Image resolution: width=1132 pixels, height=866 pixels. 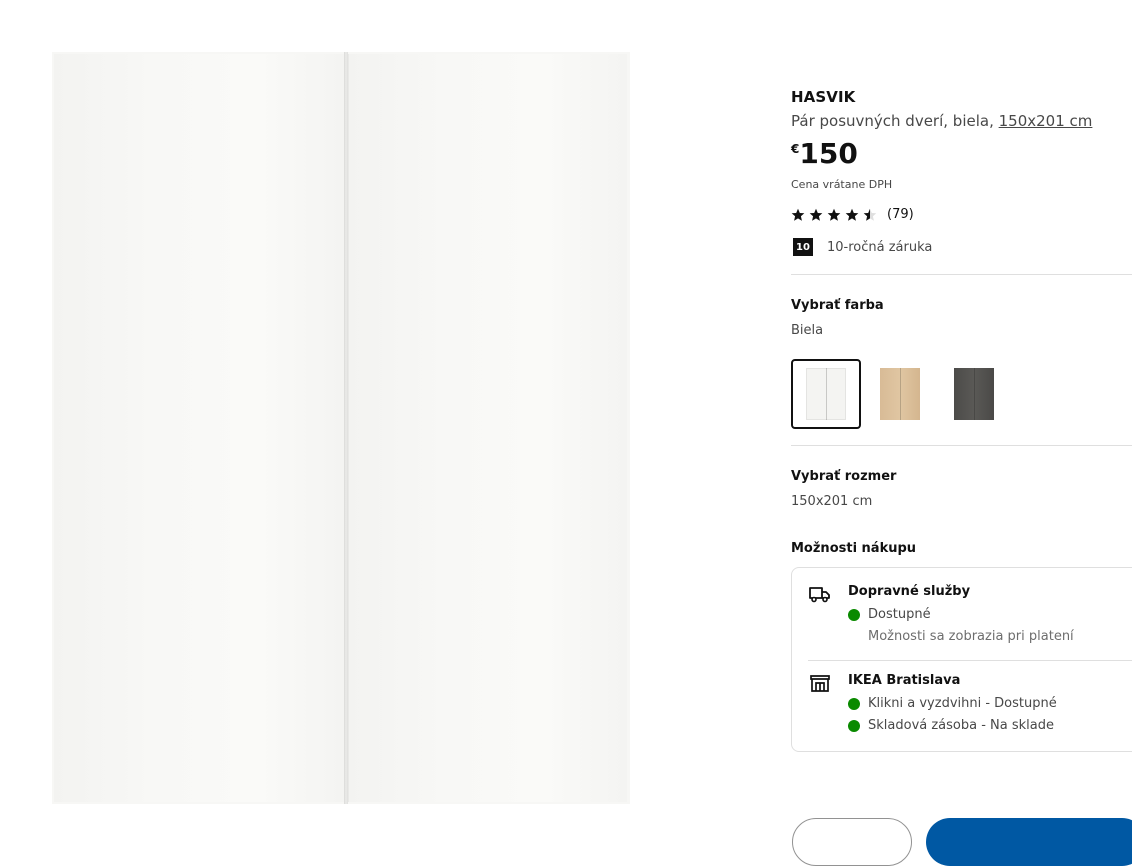 I want to click on stock-status: Skladová zásoba - Na sklade, so click(x=990, y=726).